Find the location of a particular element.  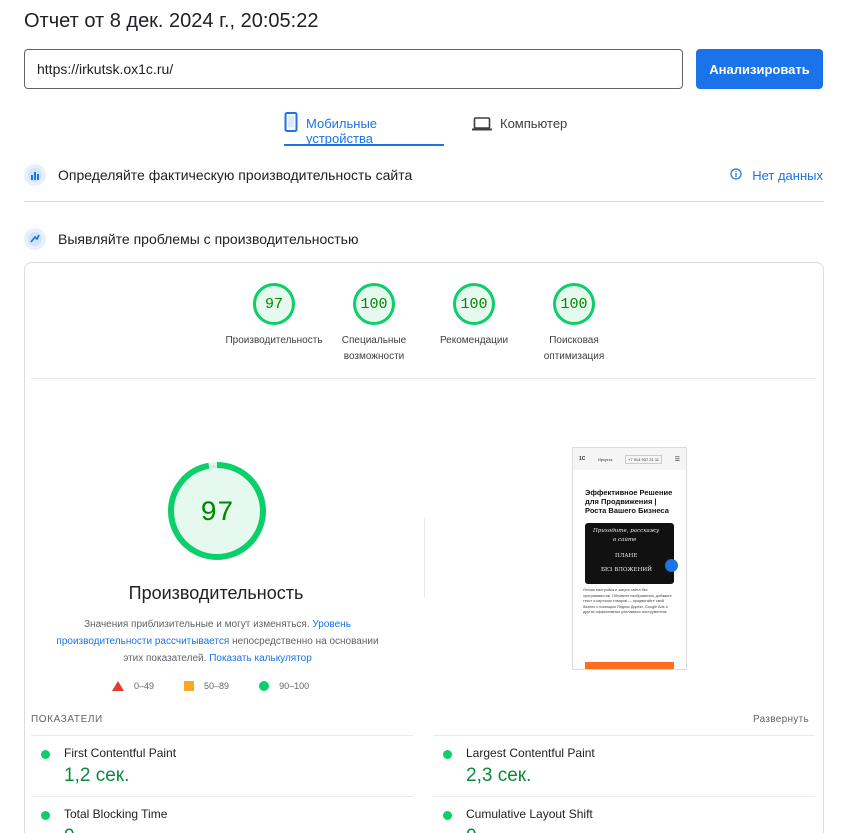

category-best-practices: 100 Рекомендации is located at coordinates (474, 316).